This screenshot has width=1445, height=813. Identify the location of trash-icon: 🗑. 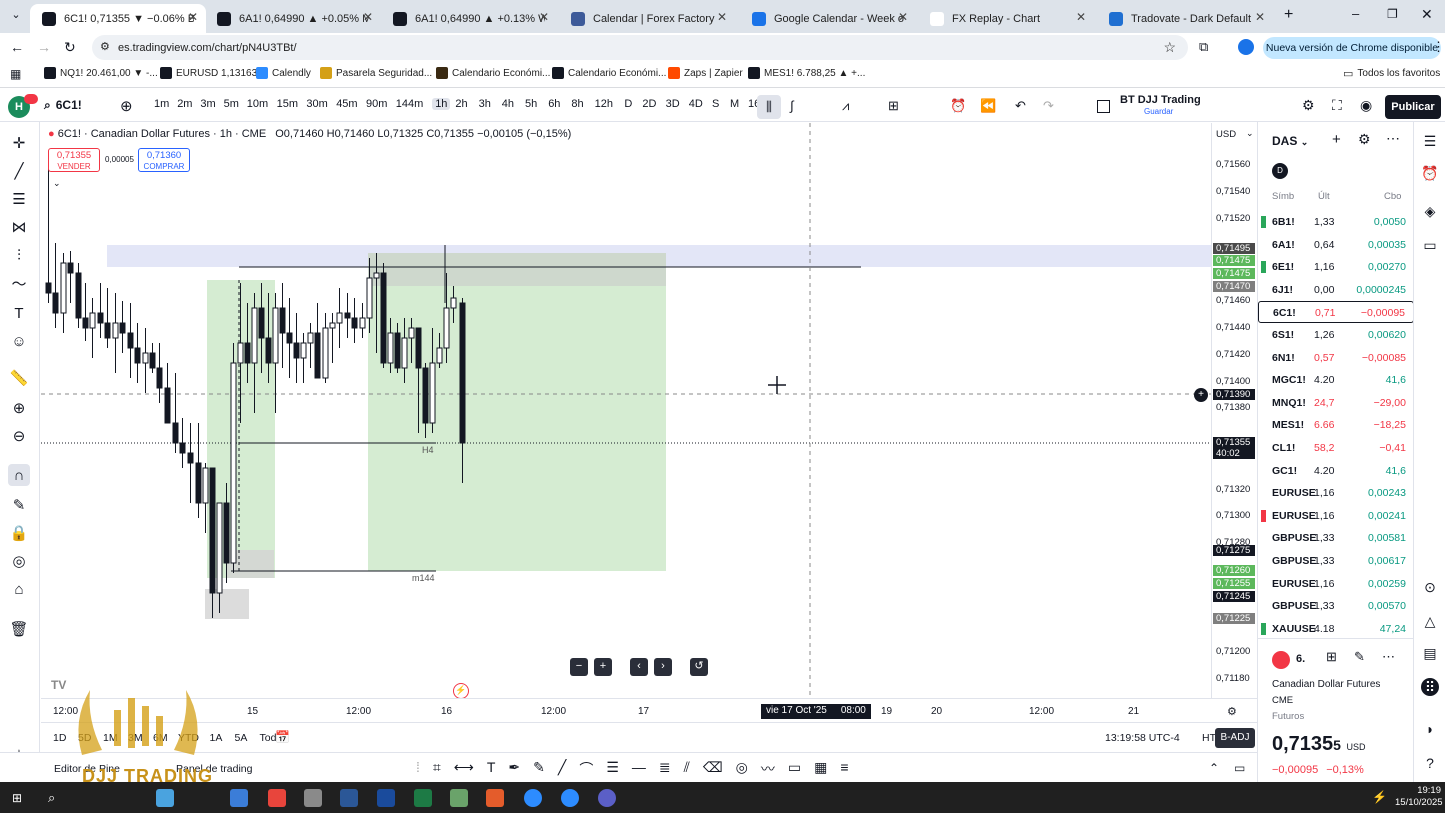
(19, 629).